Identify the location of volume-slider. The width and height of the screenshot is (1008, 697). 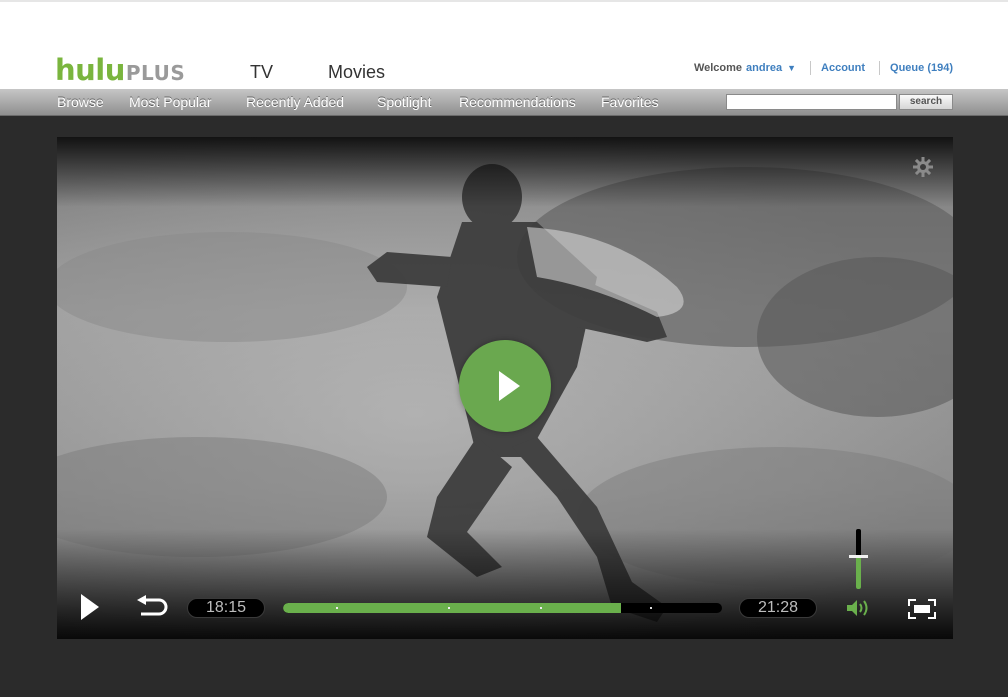
(858, 559).